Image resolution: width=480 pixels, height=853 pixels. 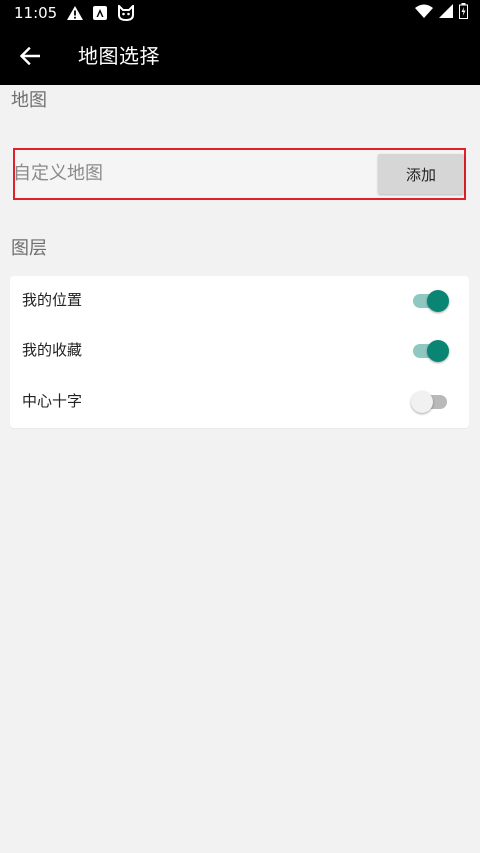 What do you see at coordinates (30, 56) in the screenshot?
I see `arrow-left-icon` at bounding box center [30, 56].